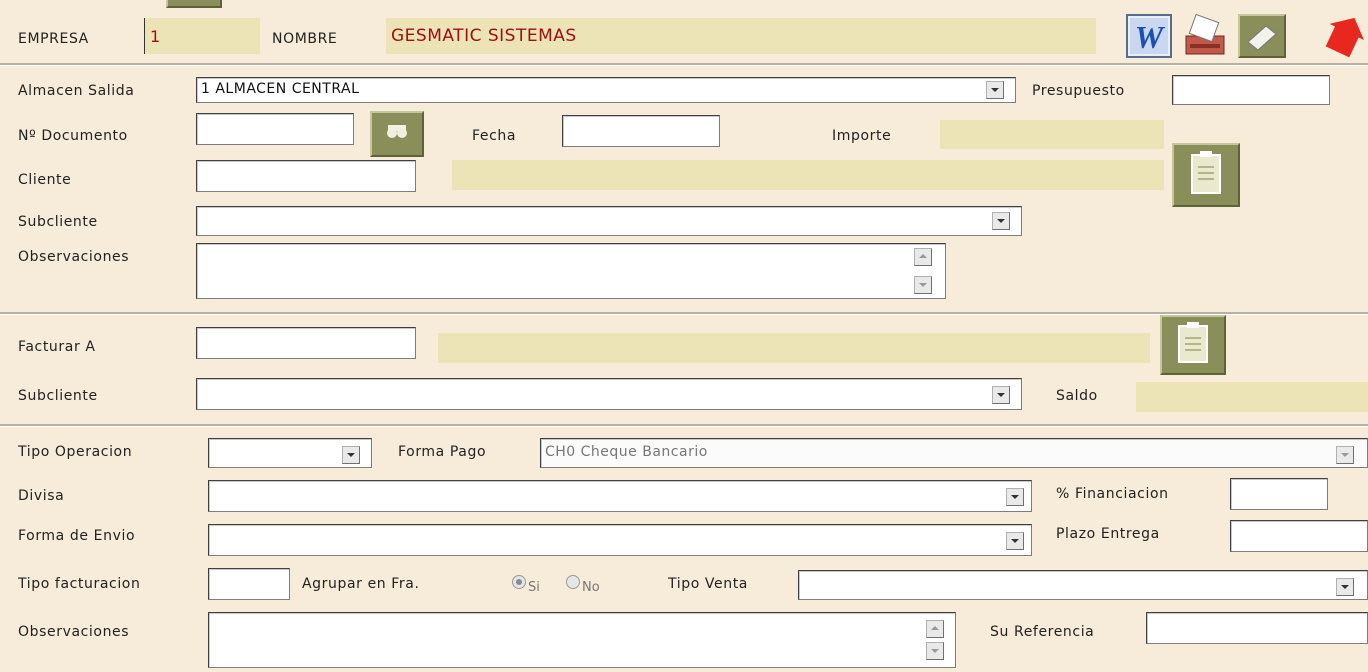 This screenshot has width=1368, height=672. What do you see at coordinates (620, 540) in the screenshot?
I see `forma-envio-select` at bounding box center [620, 540].